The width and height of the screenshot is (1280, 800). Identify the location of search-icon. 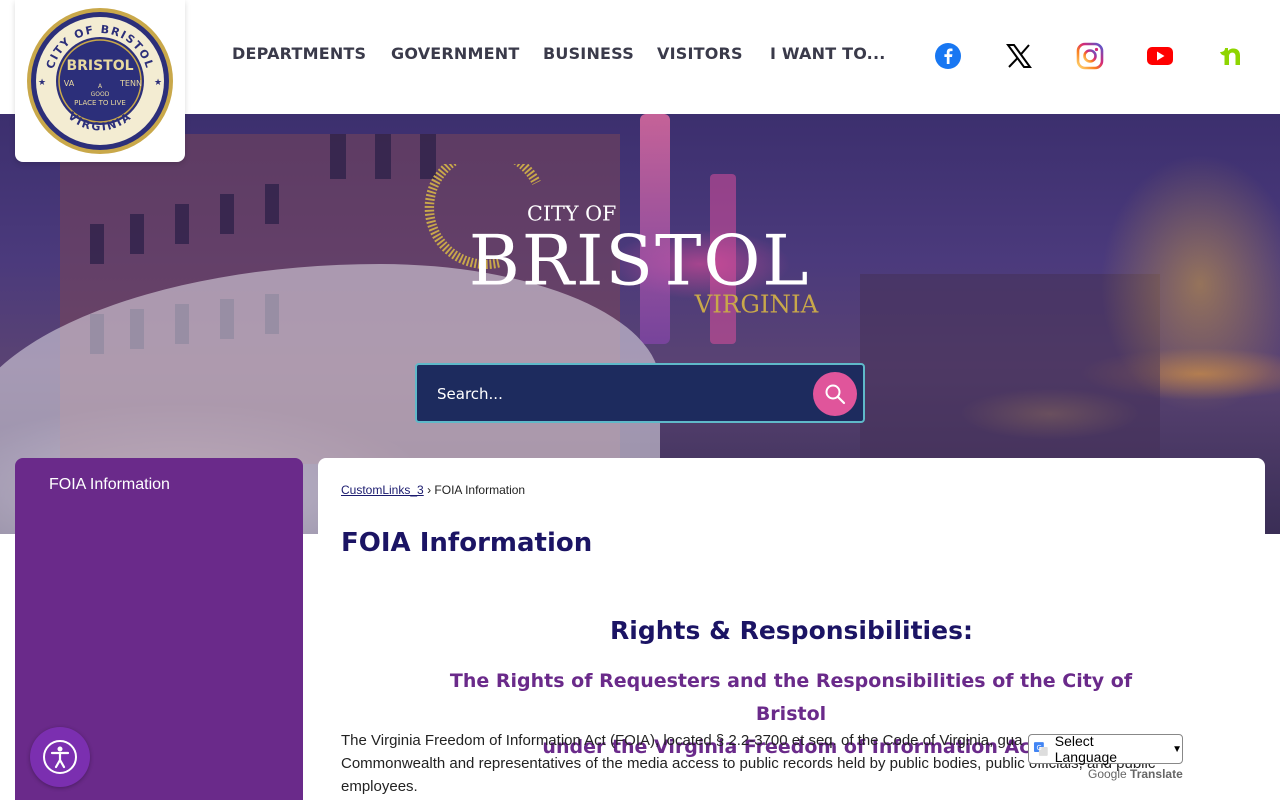
(835, 394).